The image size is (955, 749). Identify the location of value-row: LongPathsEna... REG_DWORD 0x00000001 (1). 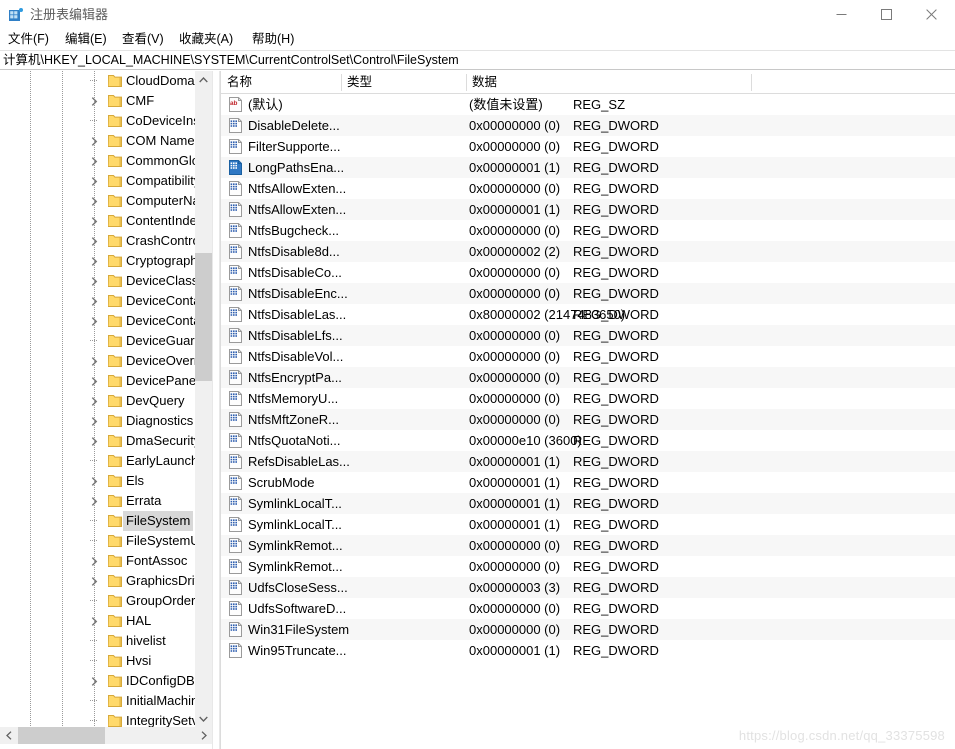
(588, 167).